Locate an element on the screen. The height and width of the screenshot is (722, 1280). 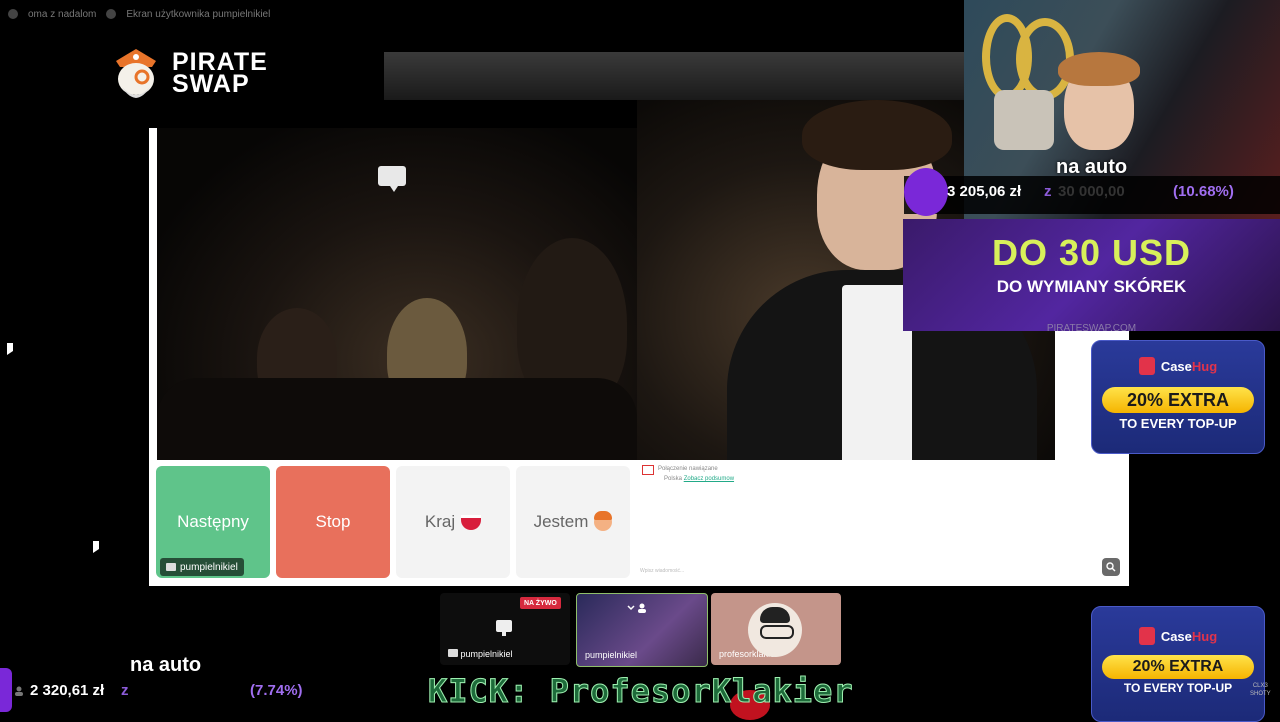
warning-icon is located at coordinates (648, 470).